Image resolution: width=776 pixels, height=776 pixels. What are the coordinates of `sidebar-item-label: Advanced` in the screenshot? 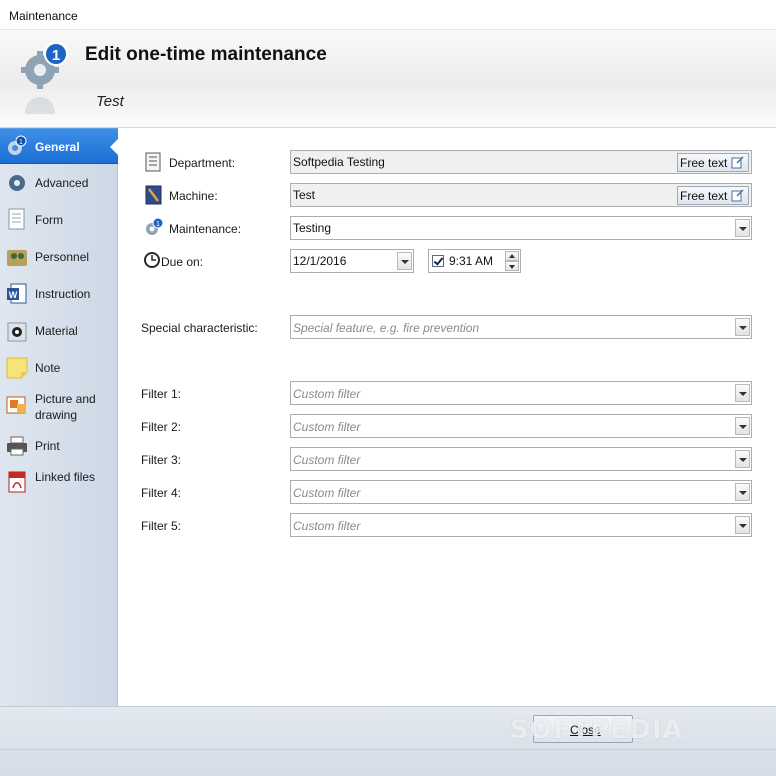 It's located at (62, 183).